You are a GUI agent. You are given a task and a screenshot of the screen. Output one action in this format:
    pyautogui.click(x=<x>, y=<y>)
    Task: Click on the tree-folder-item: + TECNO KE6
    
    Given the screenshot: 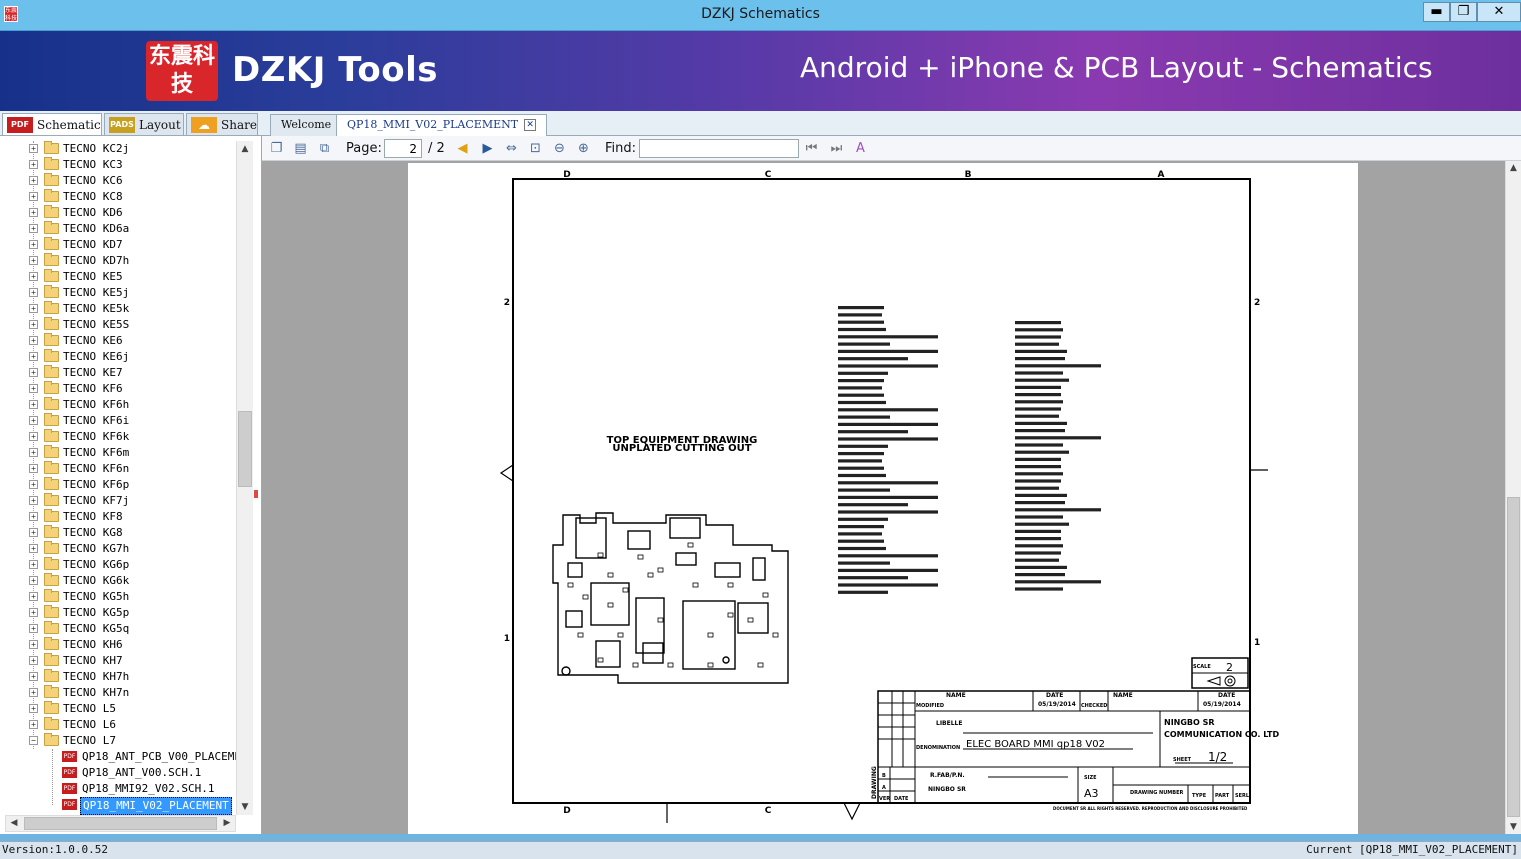 What is the action you would take?
    pyautogui.click(x=118, y=341)
    